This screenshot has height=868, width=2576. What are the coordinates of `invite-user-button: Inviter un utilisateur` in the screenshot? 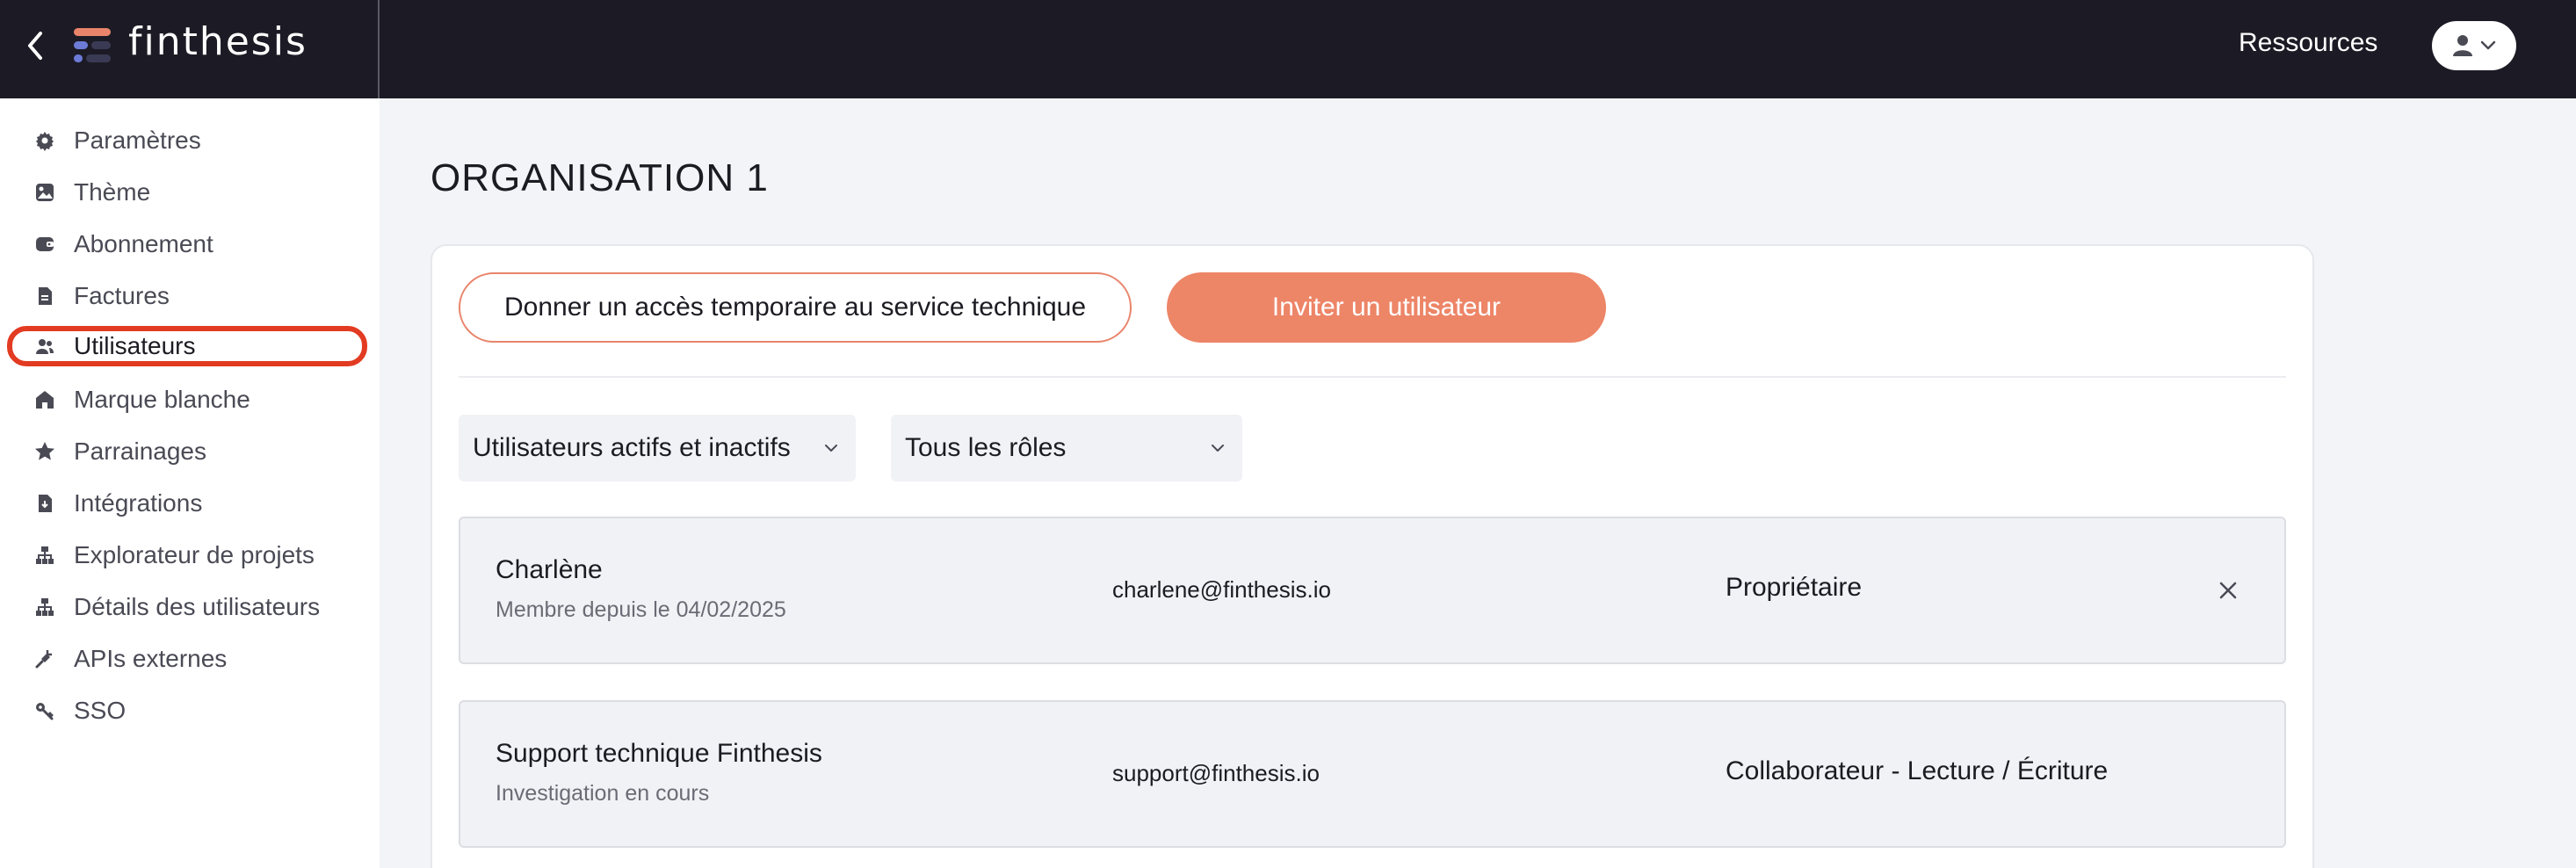 It's located at (1386, 307).